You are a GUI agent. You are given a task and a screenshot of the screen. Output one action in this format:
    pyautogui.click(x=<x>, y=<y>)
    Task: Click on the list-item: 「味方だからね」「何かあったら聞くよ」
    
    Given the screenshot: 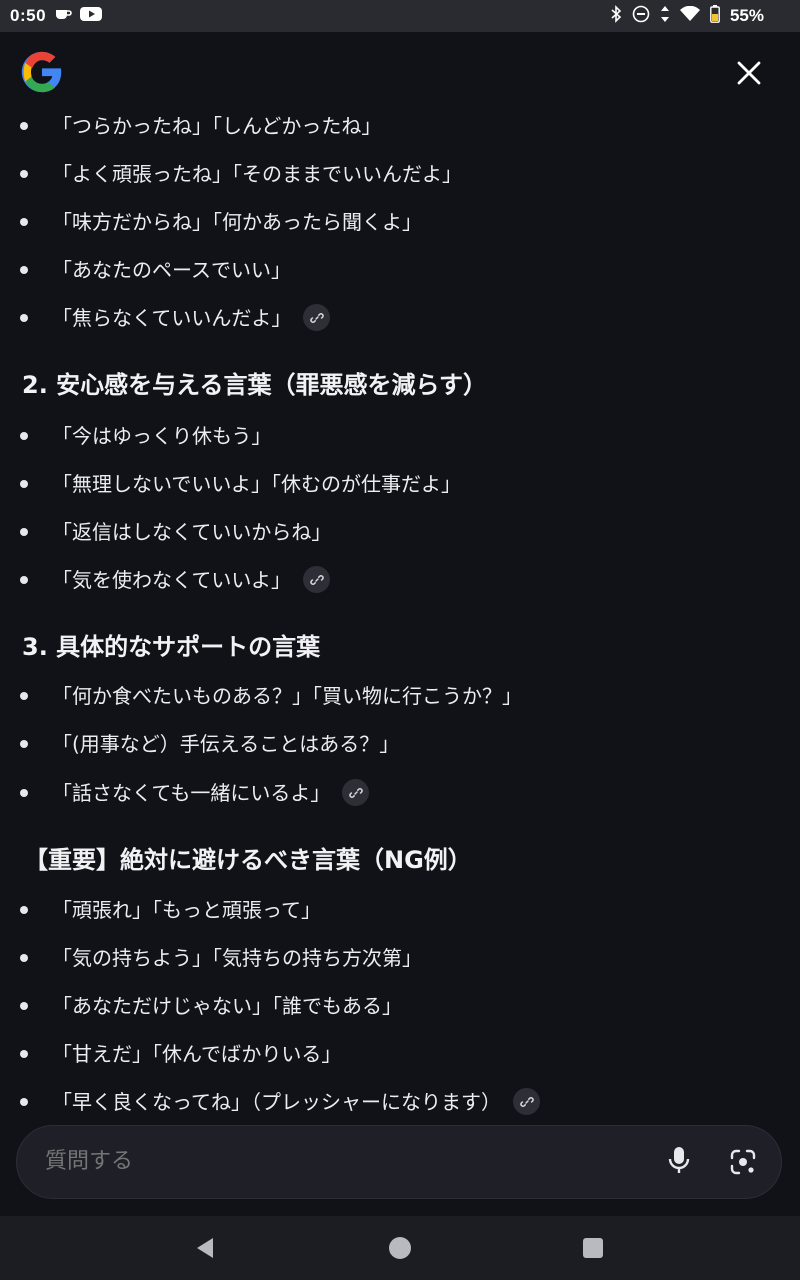 What is the action you would take?
    pyautogui.click(x=237, y=222)
    